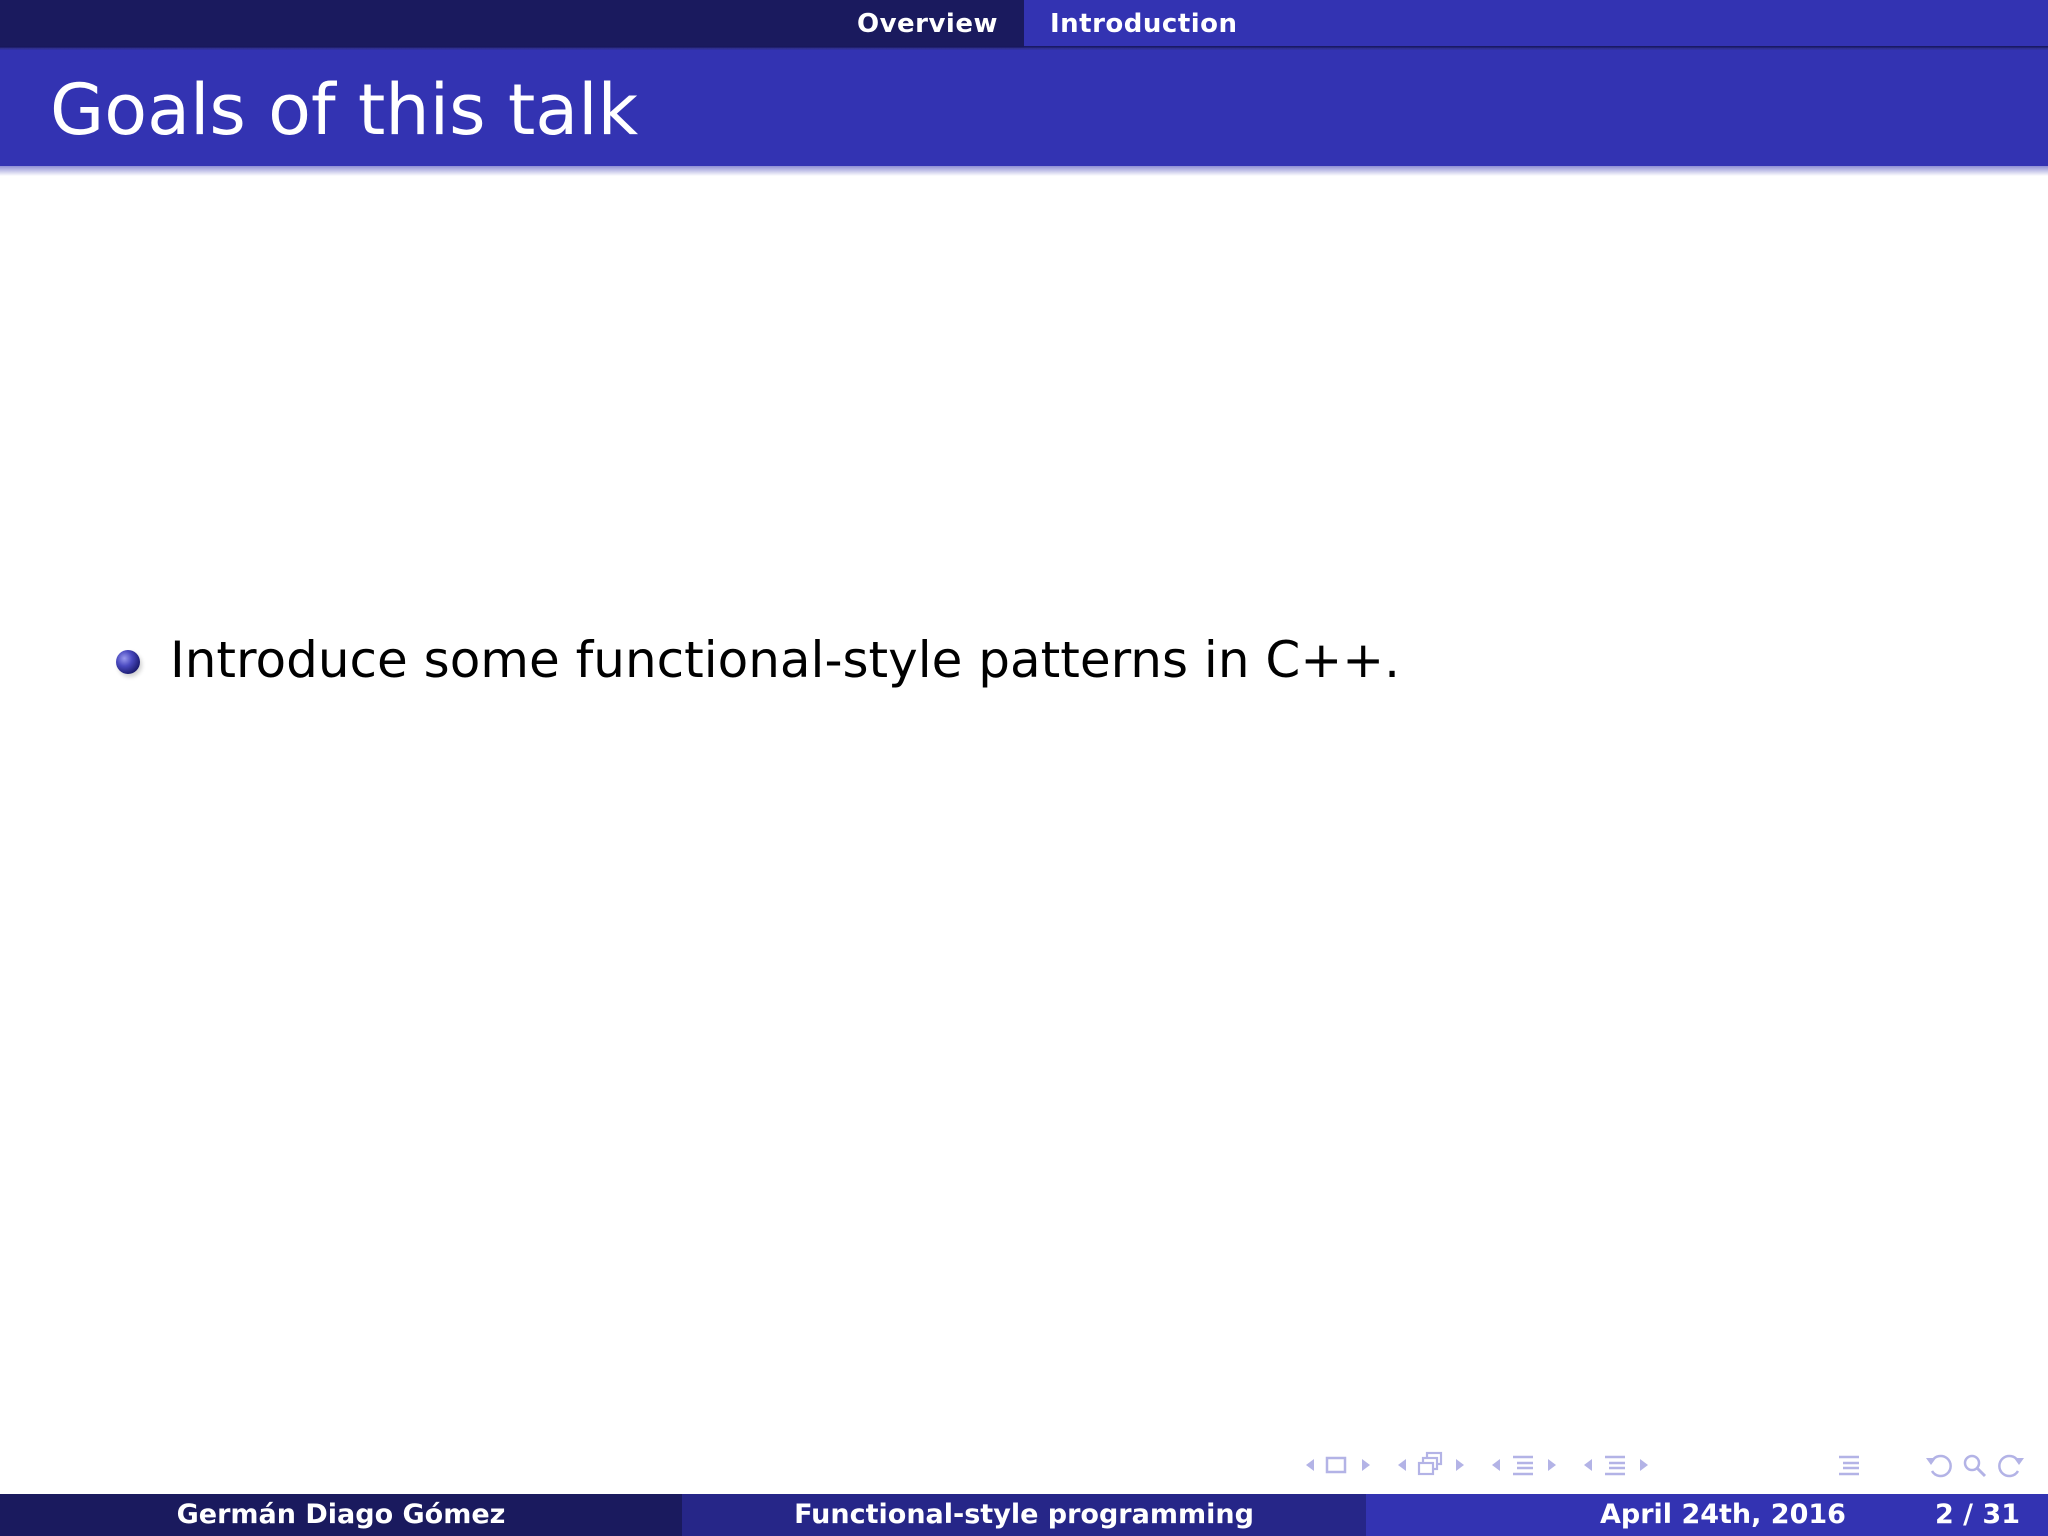 The image size is (2048, 1536). I want to click on prev-slide-icon, so click(1310, 1465).